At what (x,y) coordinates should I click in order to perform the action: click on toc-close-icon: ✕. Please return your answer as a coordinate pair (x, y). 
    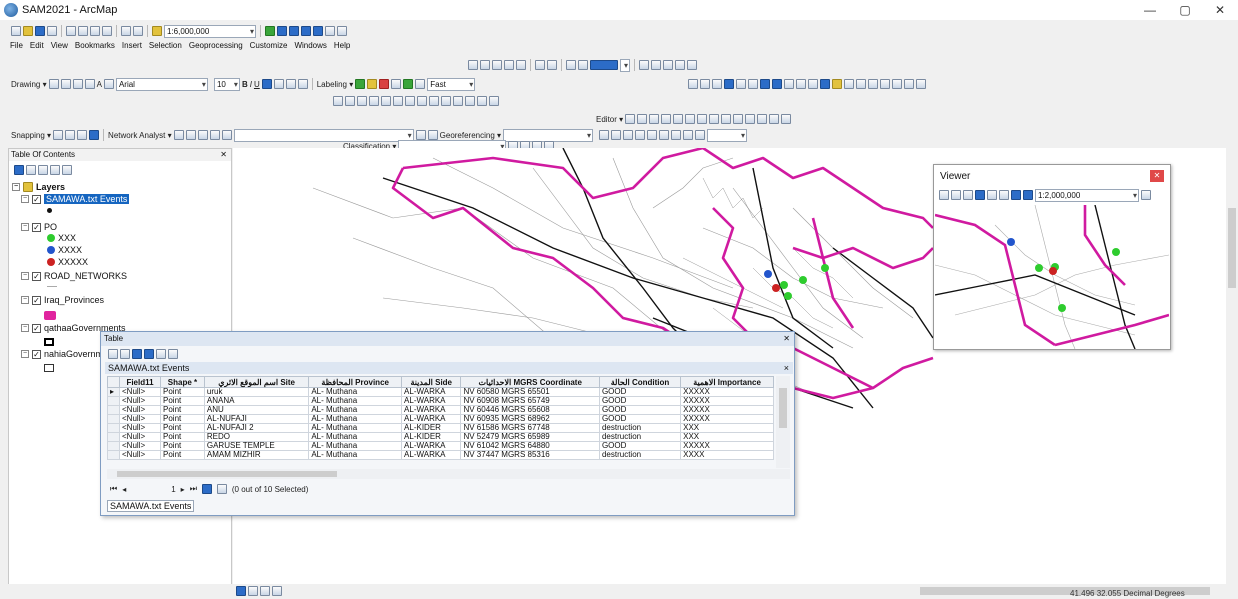
    Looking at the image, I should click on (223, 155).